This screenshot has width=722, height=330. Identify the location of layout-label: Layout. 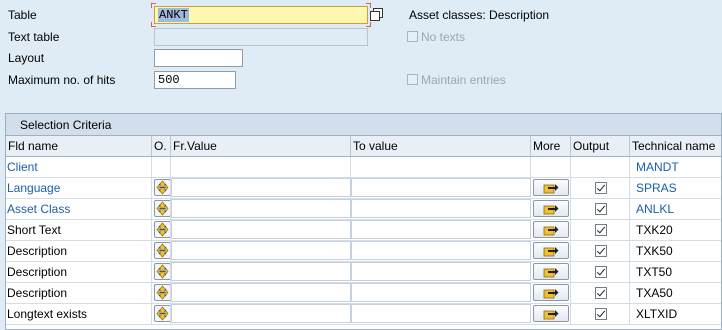
(26, 58).